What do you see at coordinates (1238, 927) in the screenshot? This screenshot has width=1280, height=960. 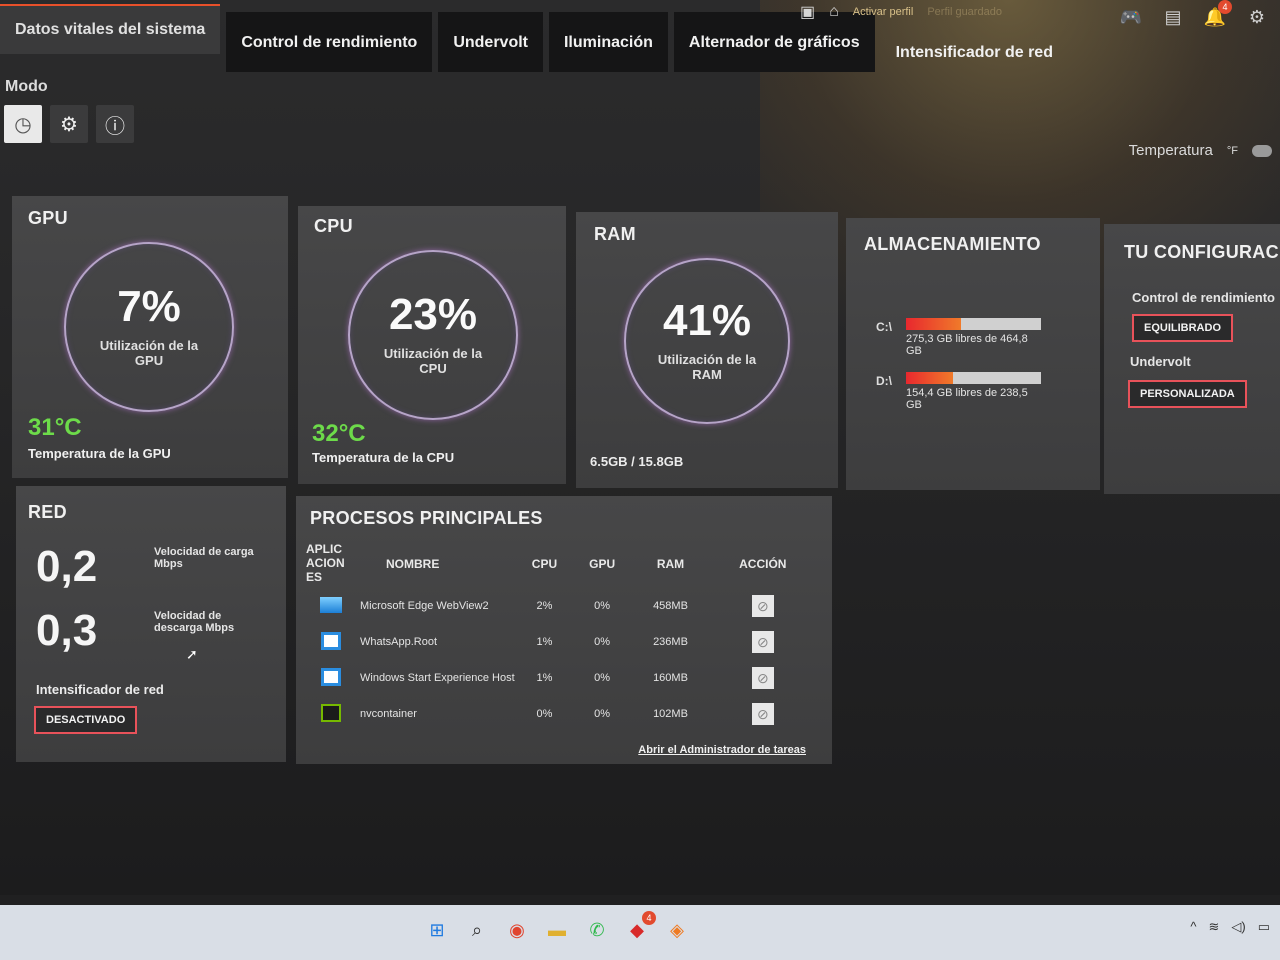 I see `volume-icon: ◁)` at bounding box center [1238, 927].